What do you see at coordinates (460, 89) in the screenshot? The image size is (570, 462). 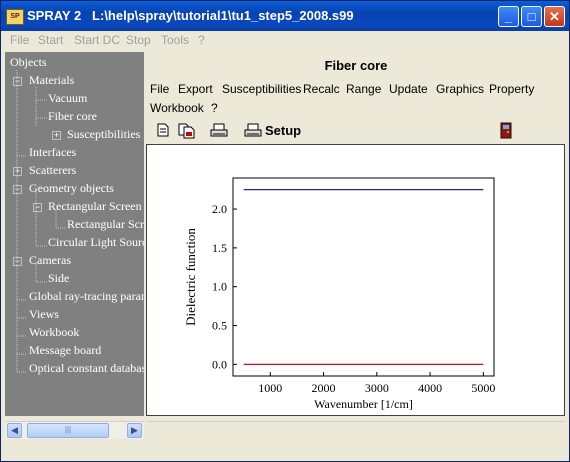 I see `panel-menu-graphics: Graphics` at bounding box center [460, 89].